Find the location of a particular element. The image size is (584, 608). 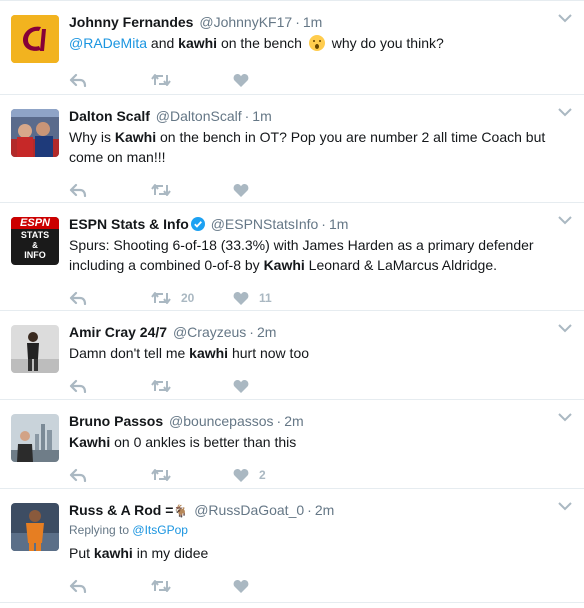

tweet-header: Russ & A Rod =🐐 @RussDaGoat_0 · 2m is located at coordinates (319, 510).